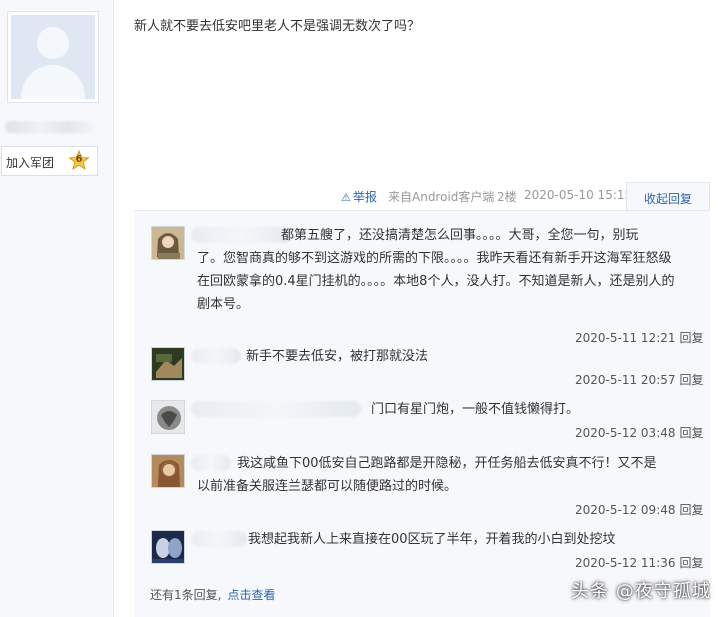 Image resolution: width=718 pixels, height=617 pixels. I want to click on view-more-link: 点击查看, so click(251, 595).